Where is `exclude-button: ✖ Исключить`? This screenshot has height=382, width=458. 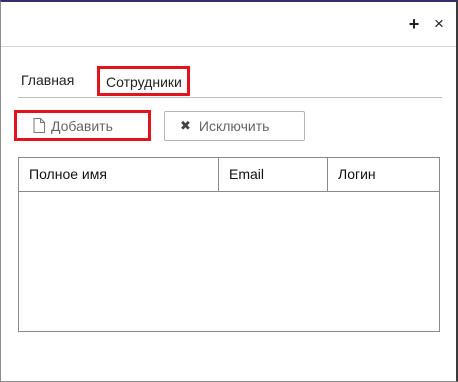
exclude-button: ✖ Исключить is located at coordinates (234, 126).